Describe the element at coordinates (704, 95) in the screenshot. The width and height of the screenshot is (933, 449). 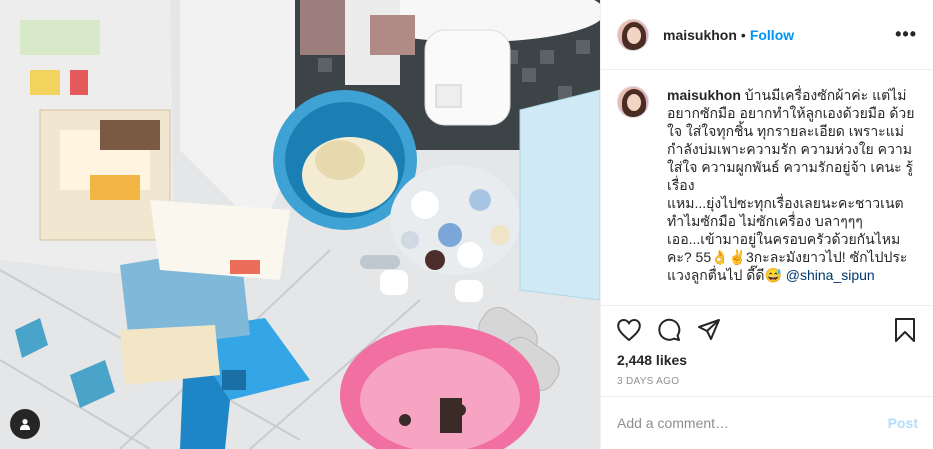
I see `caption-username-link: maisukhon` at that location.